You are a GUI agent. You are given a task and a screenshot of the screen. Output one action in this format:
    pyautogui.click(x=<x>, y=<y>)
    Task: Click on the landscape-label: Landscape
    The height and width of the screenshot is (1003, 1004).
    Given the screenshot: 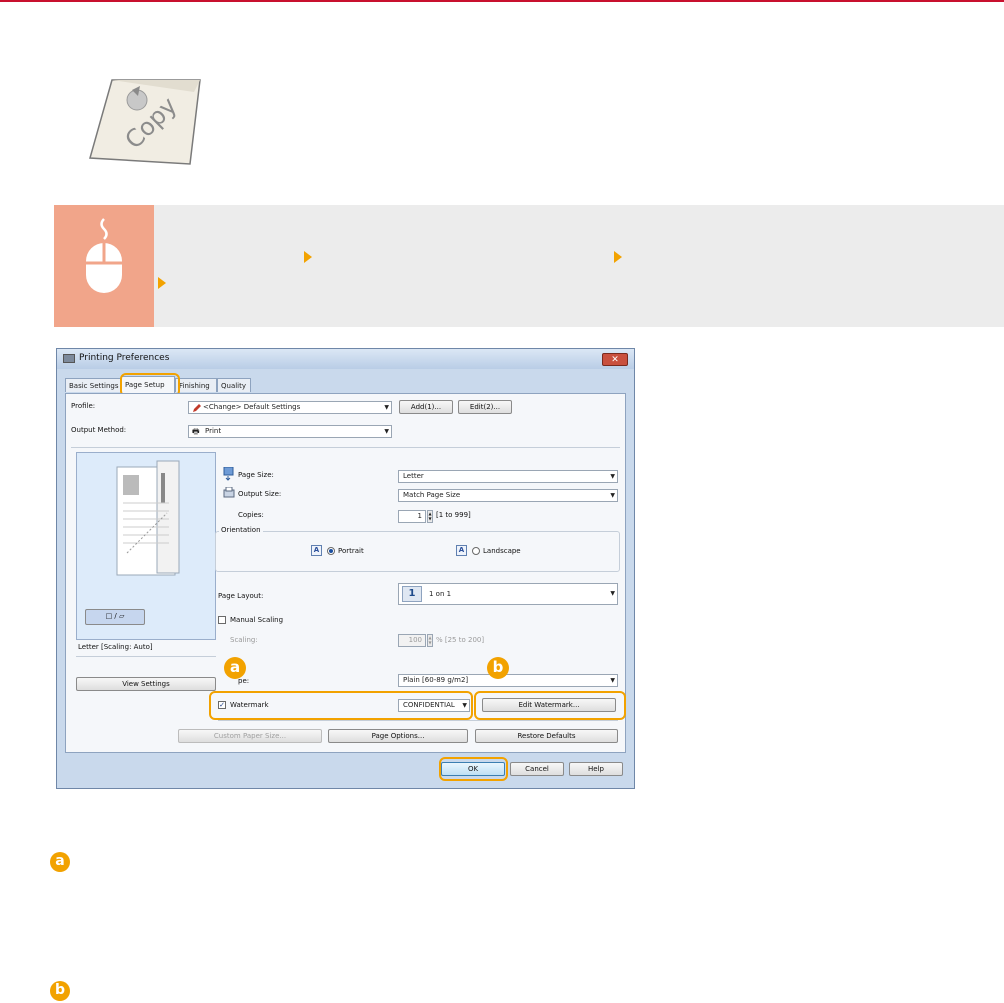 What is the action you would take?
    pyautogui.click(x=502, y=551)
    